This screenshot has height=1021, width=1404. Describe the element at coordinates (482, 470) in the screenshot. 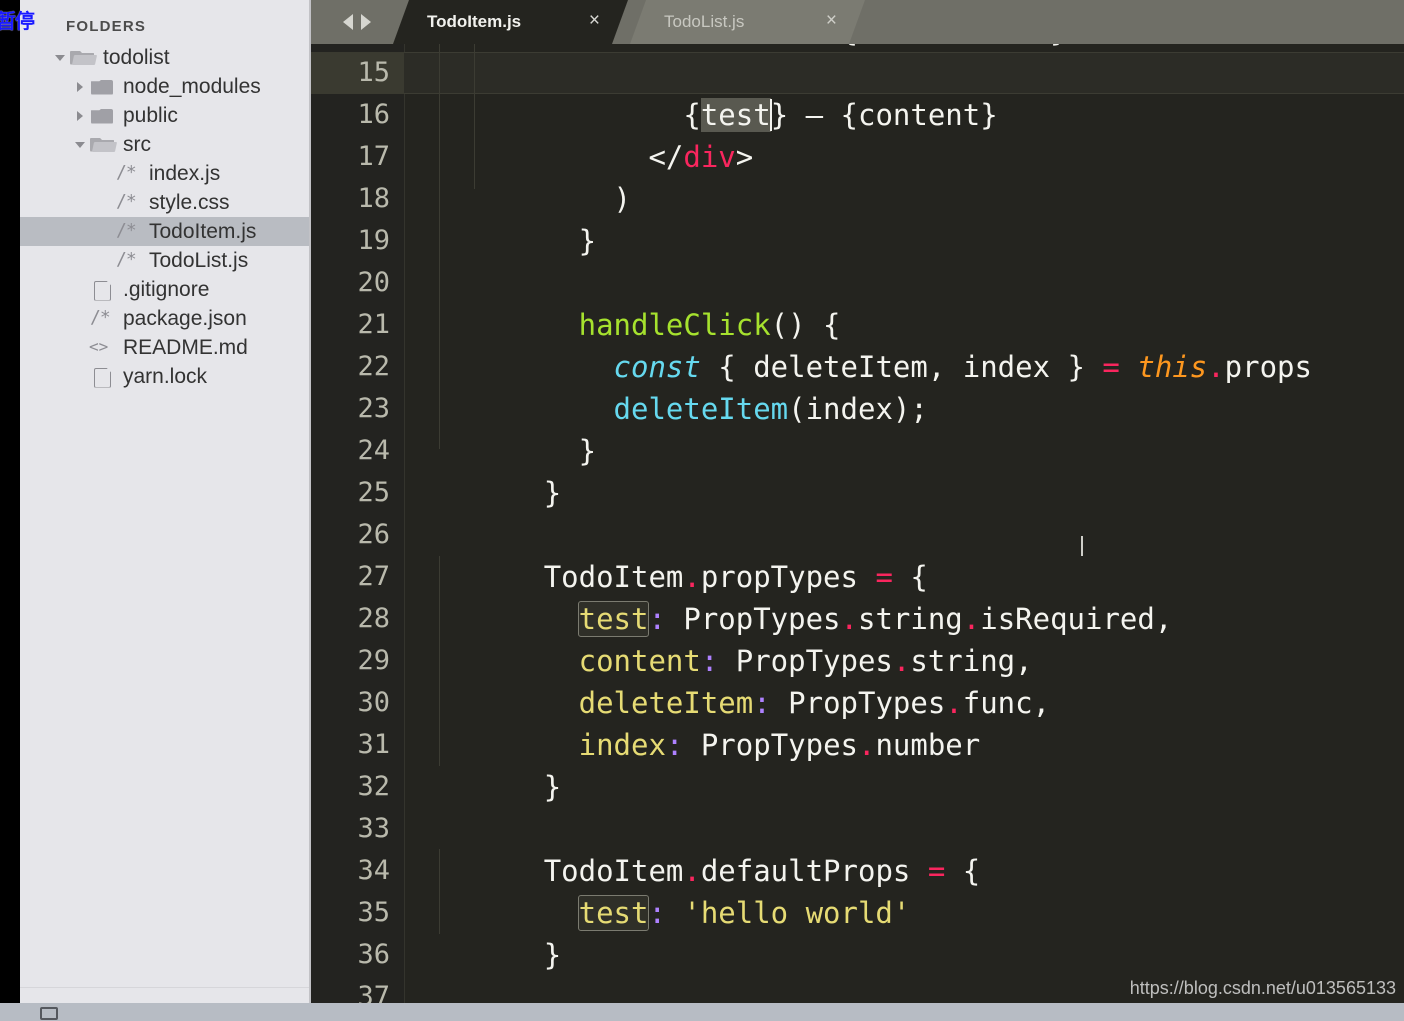

I see `code-line-24: }` at that location.